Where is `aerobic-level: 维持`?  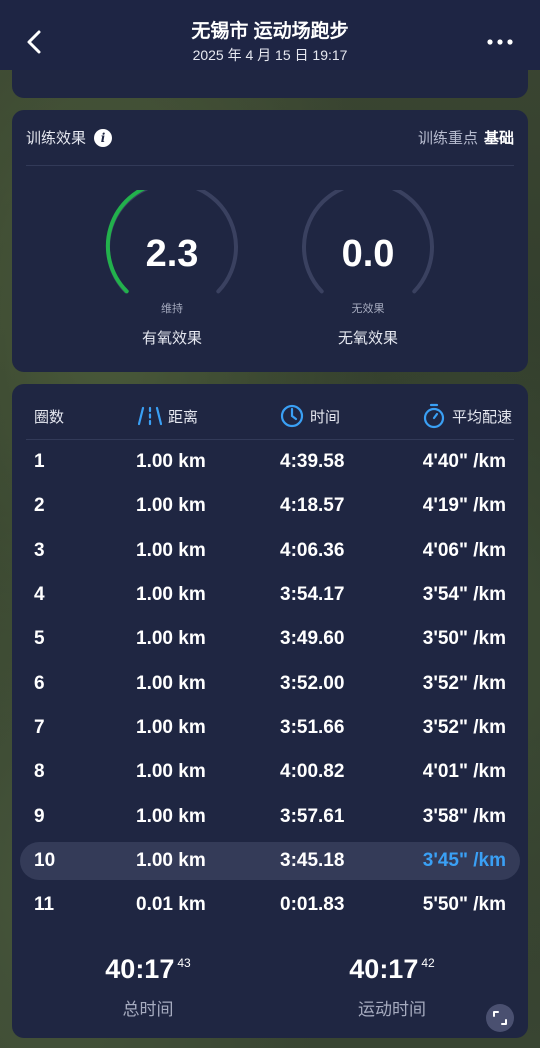
aerobic-level: 维持 is located at coordinates (172, 309).